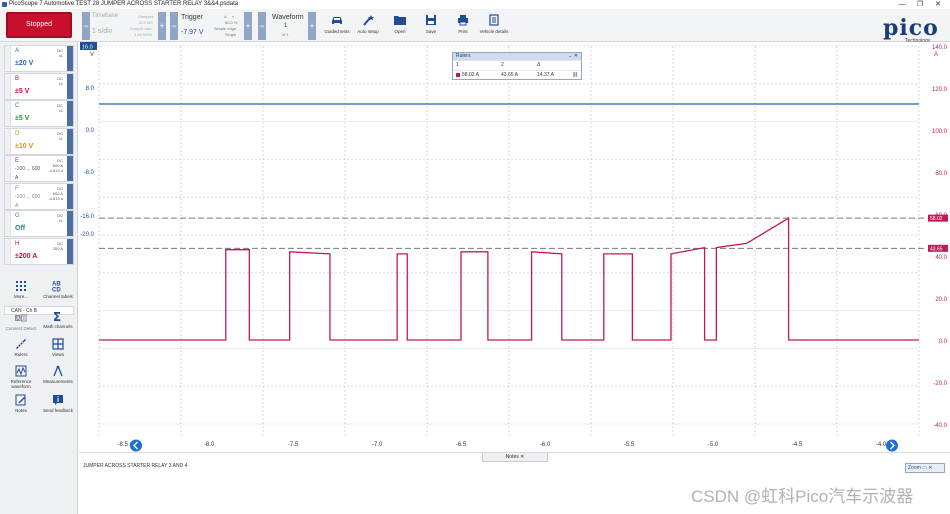 This screenshot has height=514, width=950. Describe the element at coordinates (20, 228) in the screenshot. I see `channel-range: Off` at that location.